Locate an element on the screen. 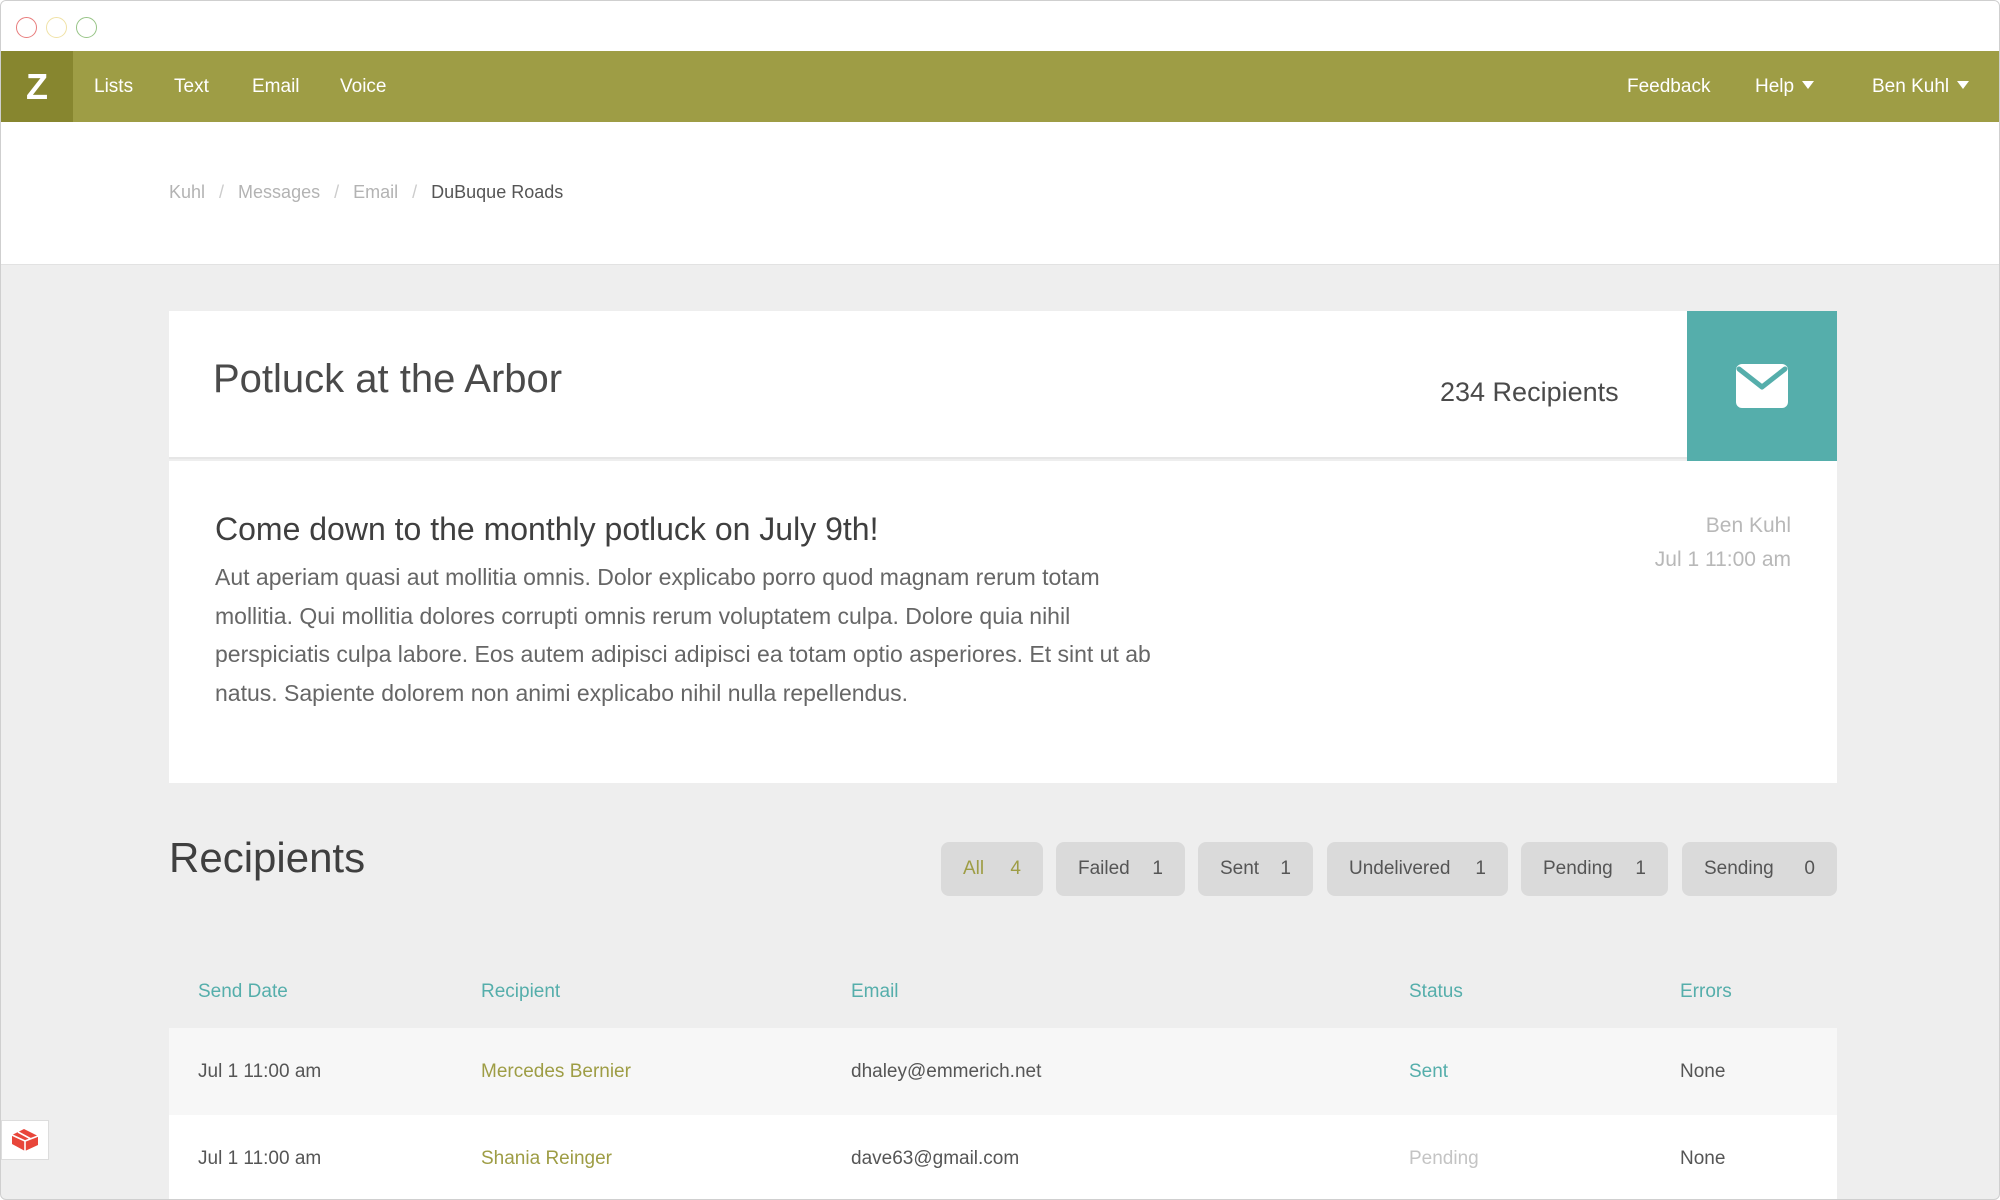 The image size is (2000, 1200). minimize-window-button is located at coordinates (56, 27).